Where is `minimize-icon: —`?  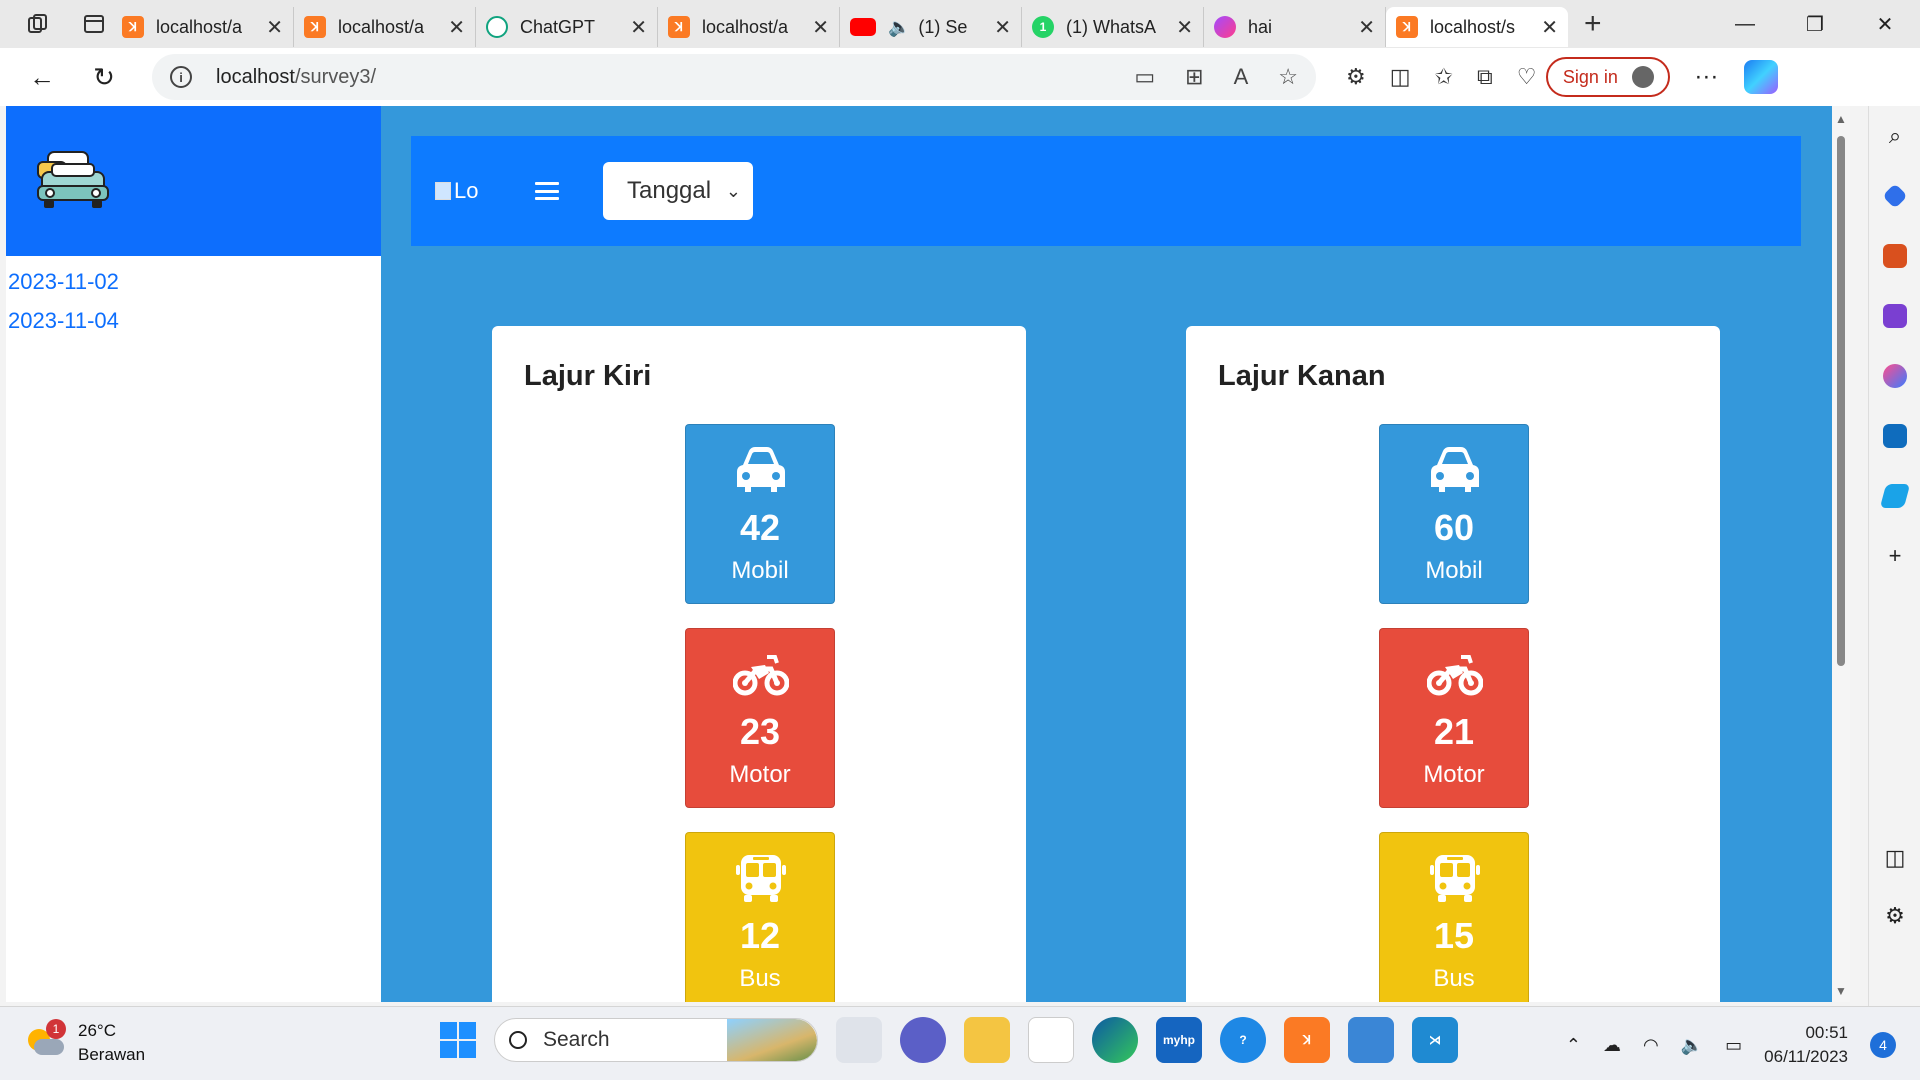 minimize-icon: — is located at coordinates (1745, 24).